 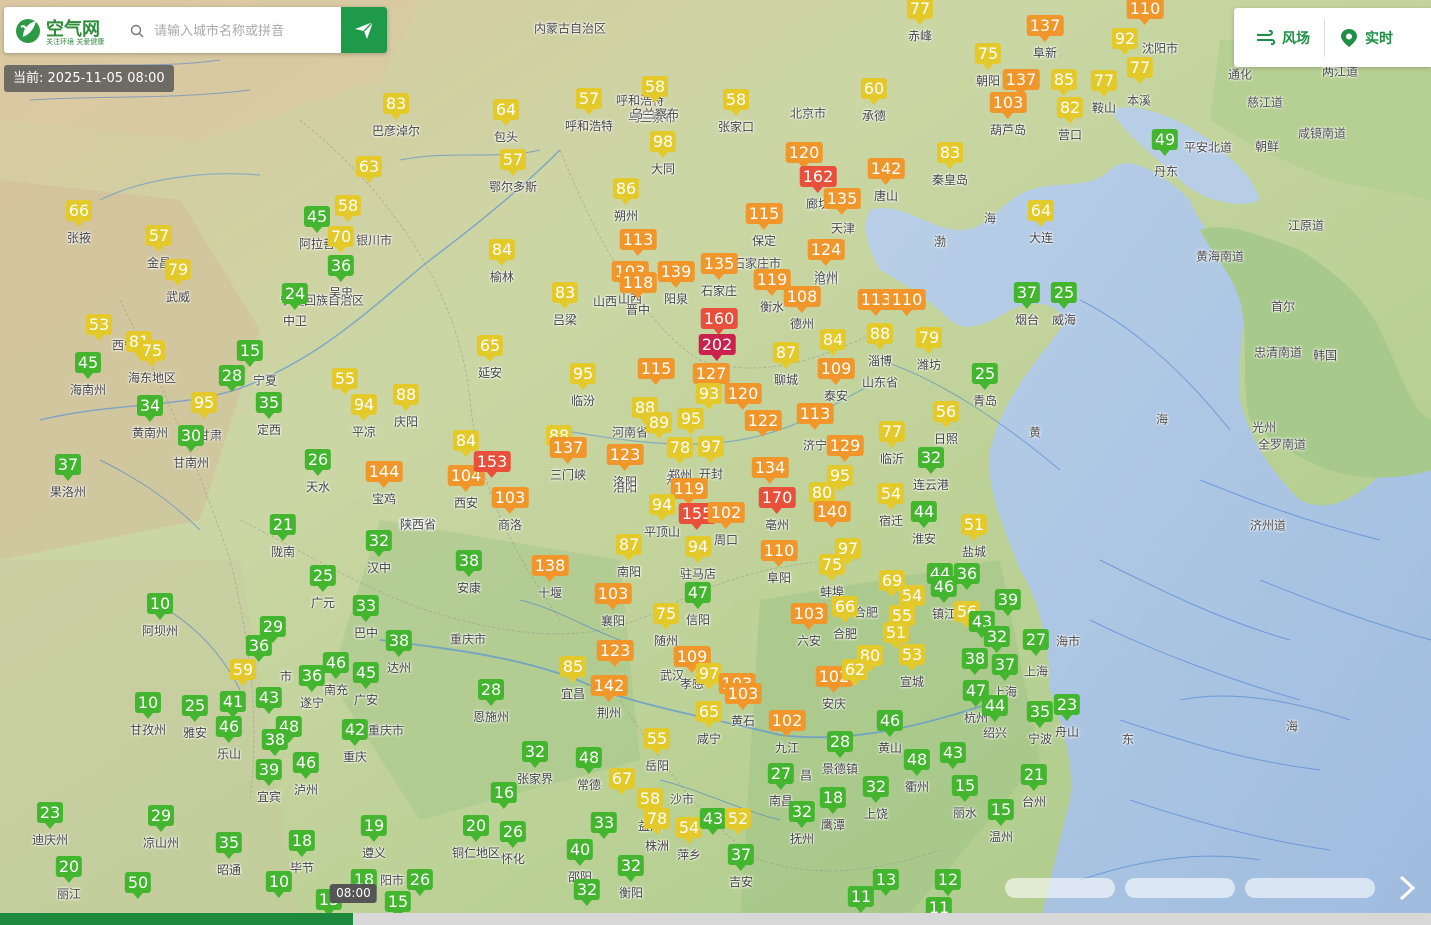 I want to click on aqi-station-marker: 58 张家口, so click(x=736, y=112).